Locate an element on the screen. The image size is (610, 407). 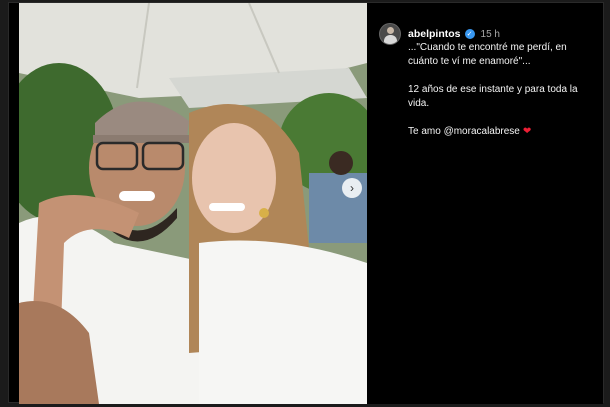
caption-love-text: Te amo is located at coordinates (426, 131).